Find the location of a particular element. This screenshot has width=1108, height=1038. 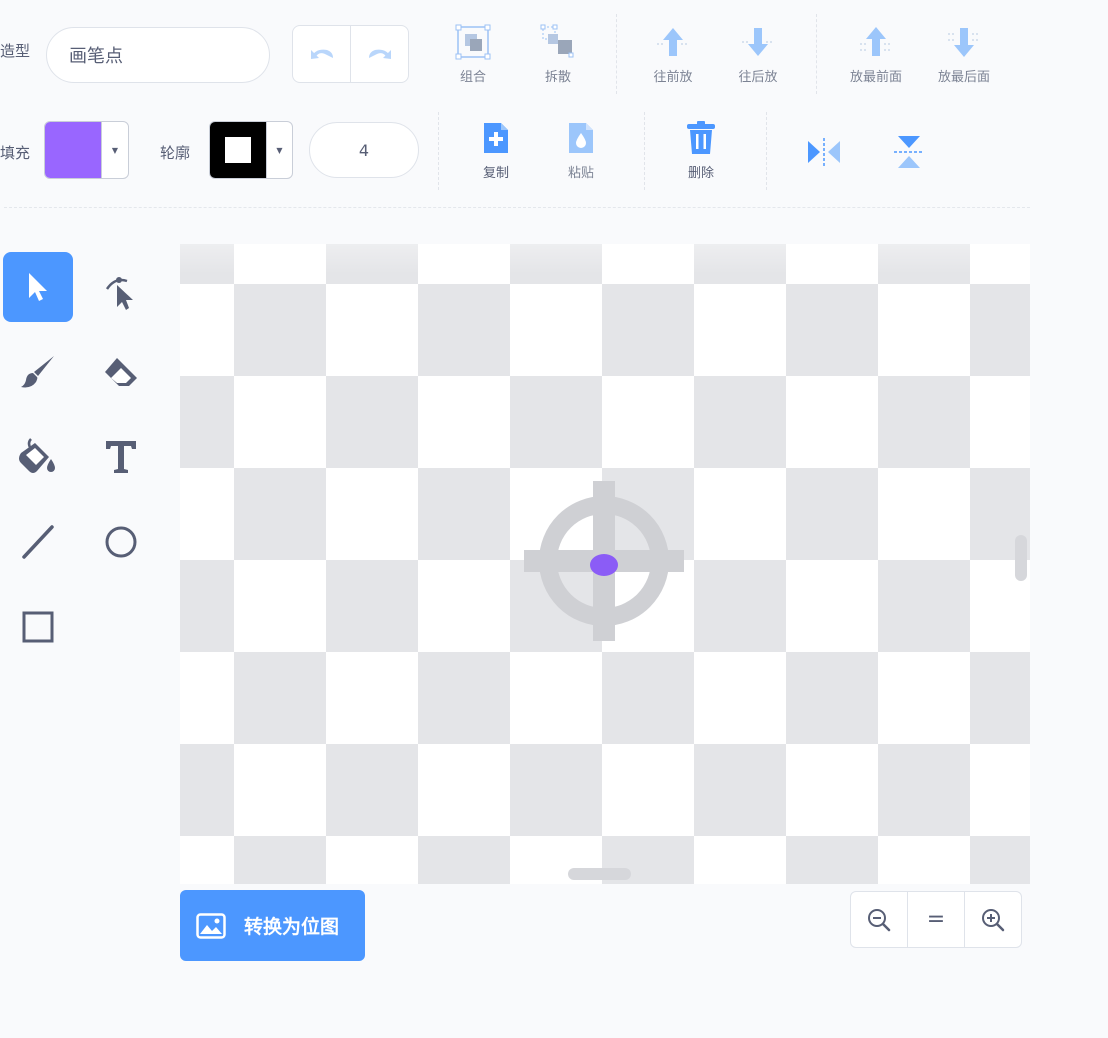

flip-horizontal-button is located at coordinates (824, 152).